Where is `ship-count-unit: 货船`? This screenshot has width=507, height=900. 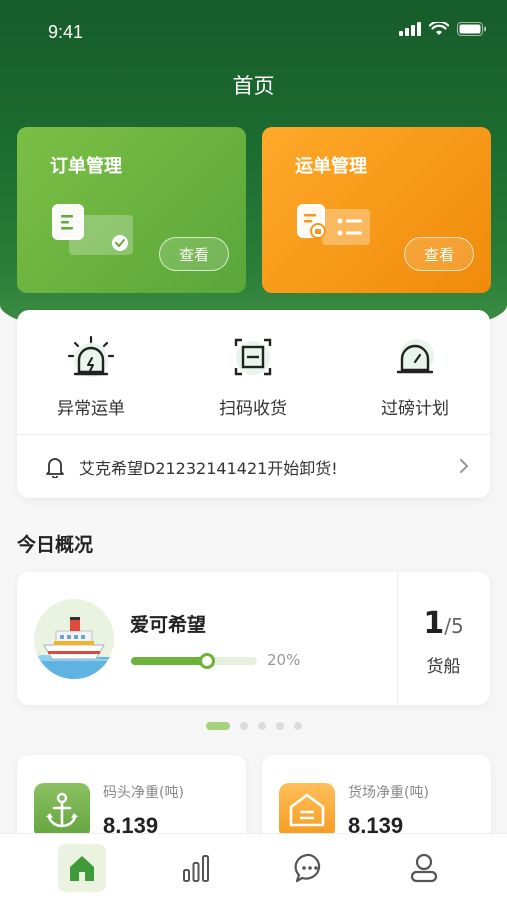 ship-count-unit: 货船 is located at coordinates (443, 667).